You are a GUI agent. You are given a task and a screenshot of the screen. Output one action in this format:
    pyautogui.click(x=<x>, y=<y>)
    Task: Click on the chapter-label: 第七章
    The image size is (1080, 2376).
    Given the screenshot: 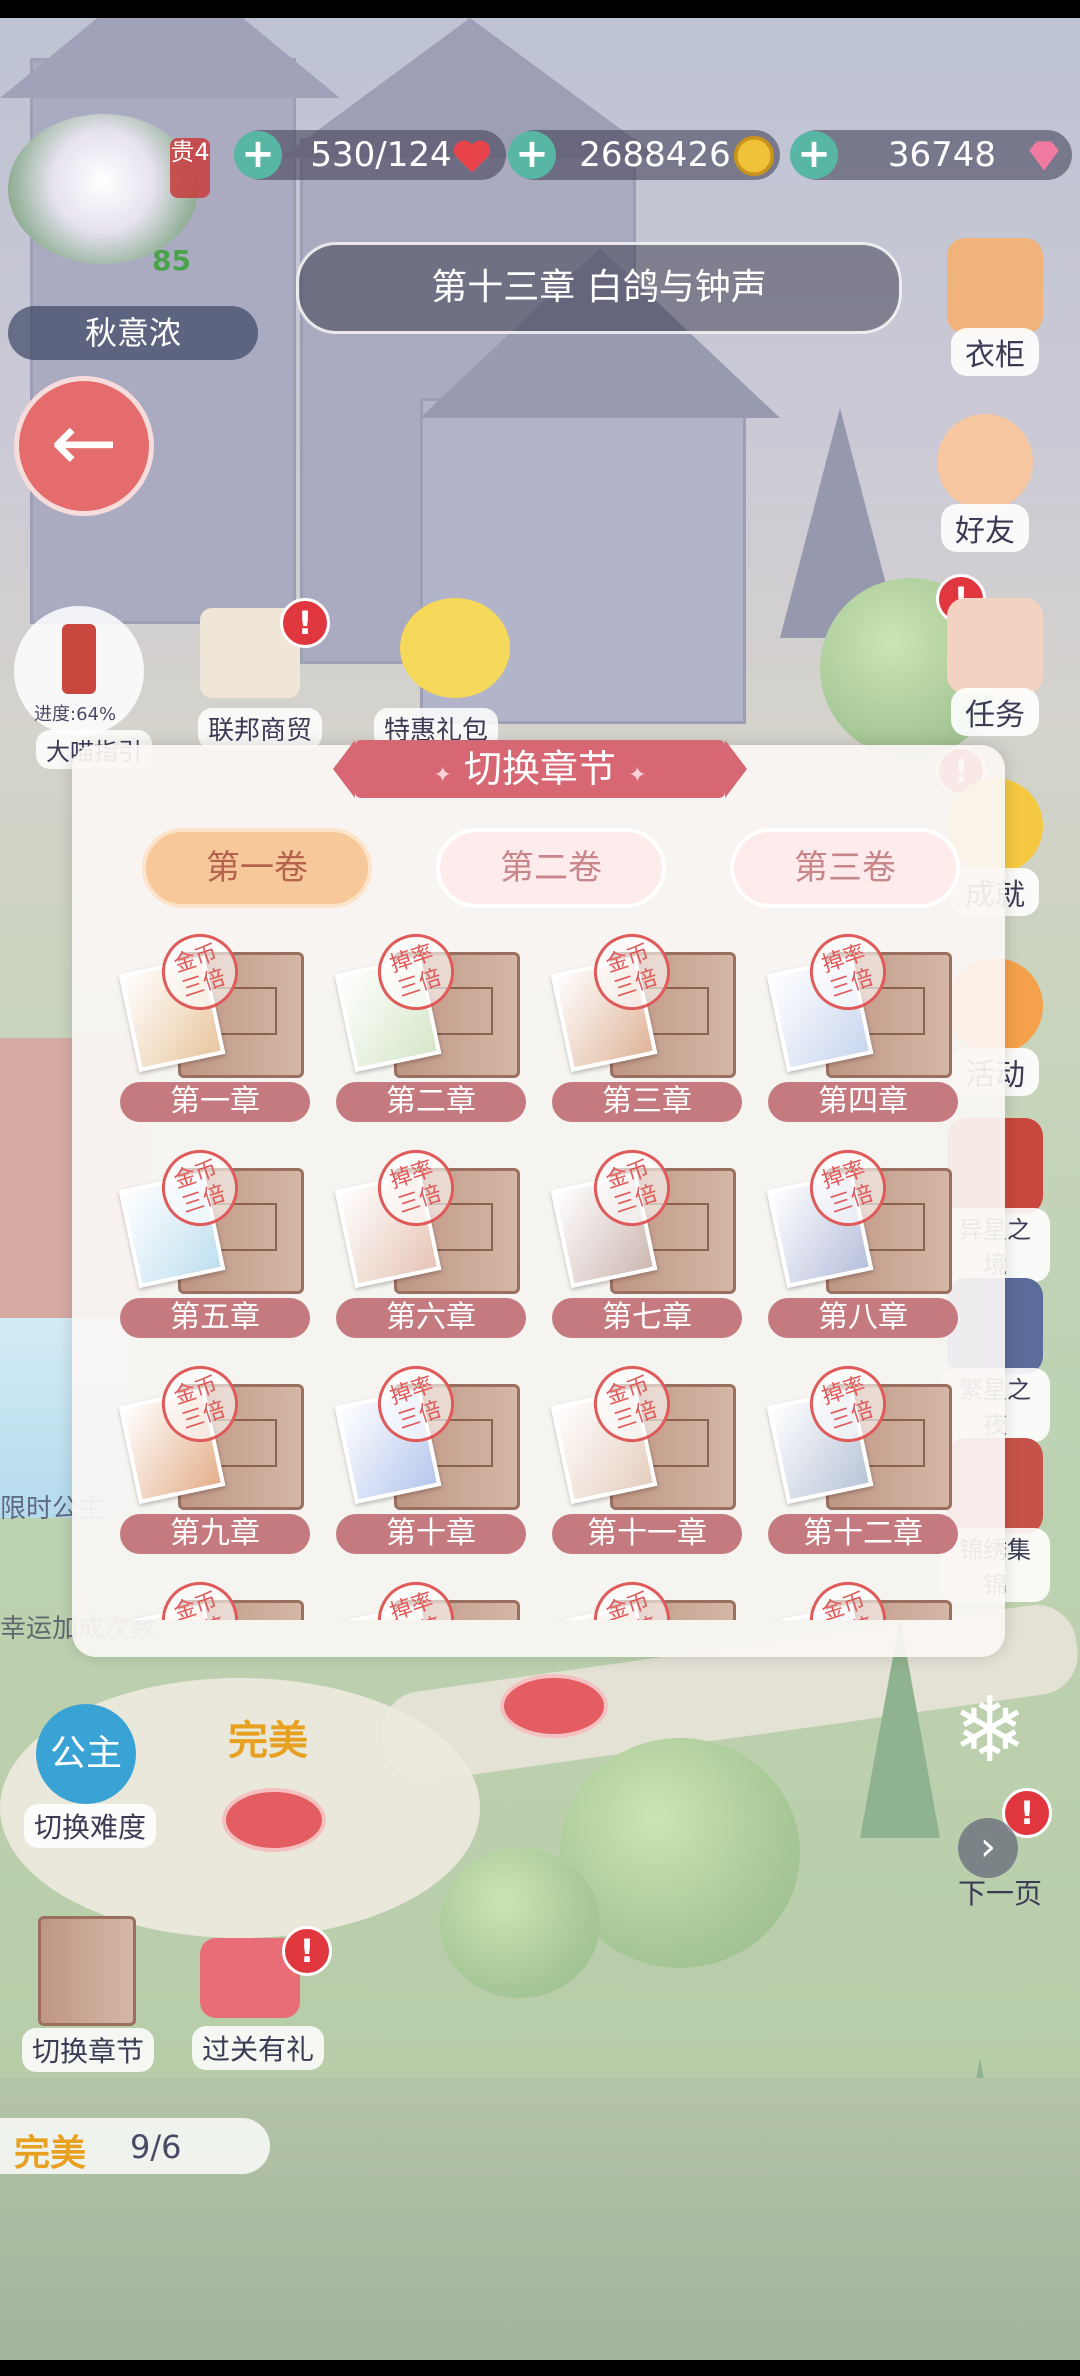 What is the action you would take?
    pyautogui.click(x=647, y=1318)
    